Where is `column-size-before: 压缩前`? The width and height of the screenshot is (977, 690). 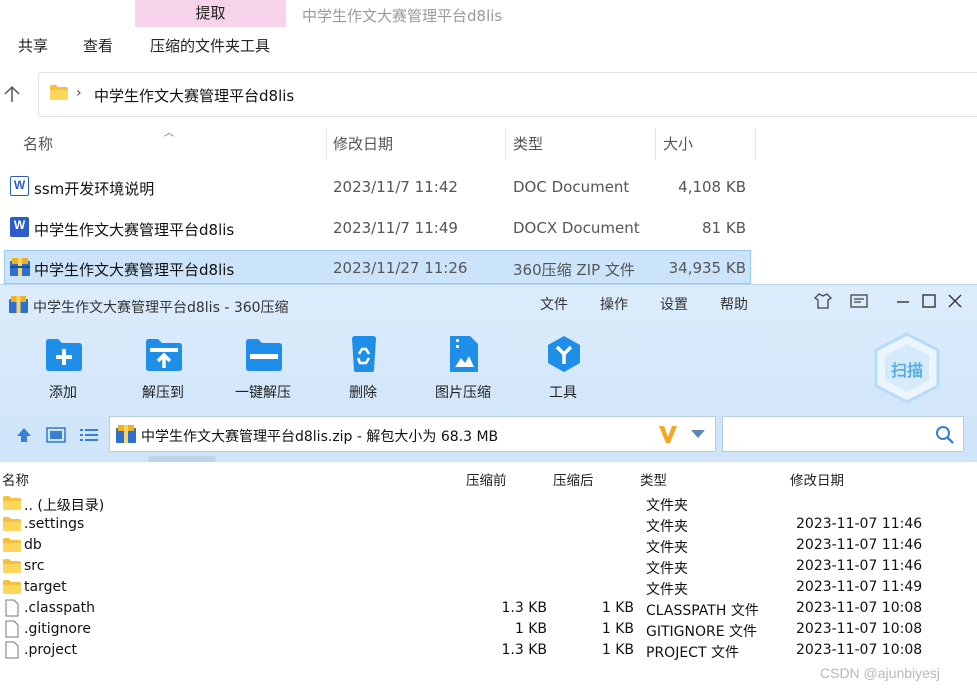 column-size-before: 压缩前 is located at coordinates (486, 479).